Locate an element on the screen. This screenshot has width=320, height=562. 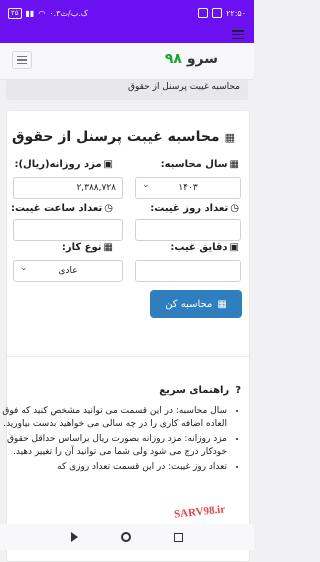
home-icon is located at coordinates (125, 537).